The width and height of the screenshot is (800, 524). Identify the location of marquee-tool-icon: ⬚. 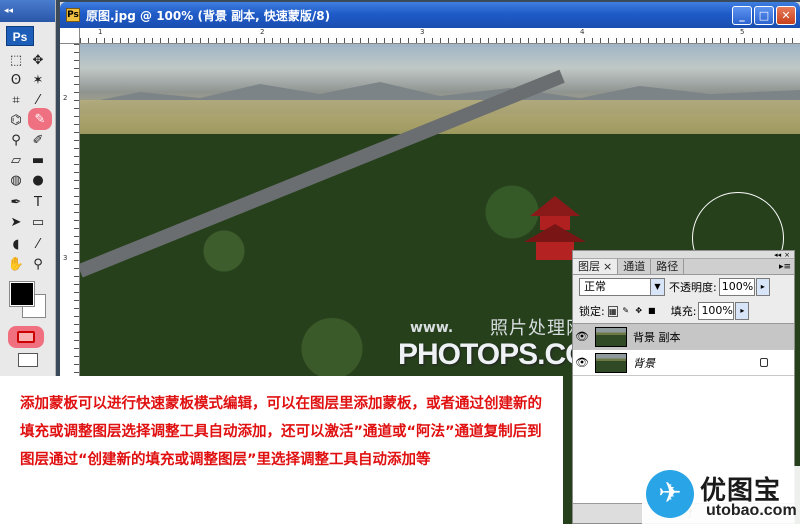
(16, 60).